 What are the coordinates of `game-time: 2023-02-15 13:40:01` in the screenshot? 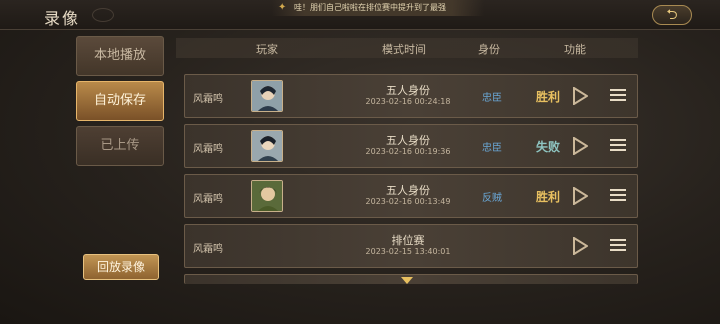 It's located at (408, 251).